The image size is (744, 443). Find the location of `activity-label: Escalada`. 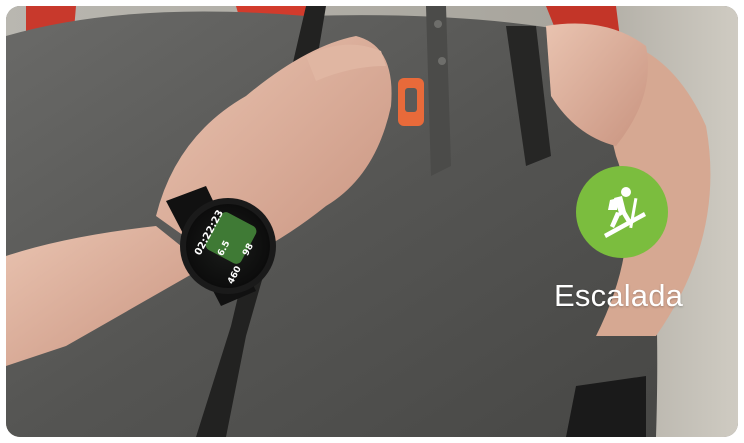

activity-label: Escalada is located at coordinates (619, 295).